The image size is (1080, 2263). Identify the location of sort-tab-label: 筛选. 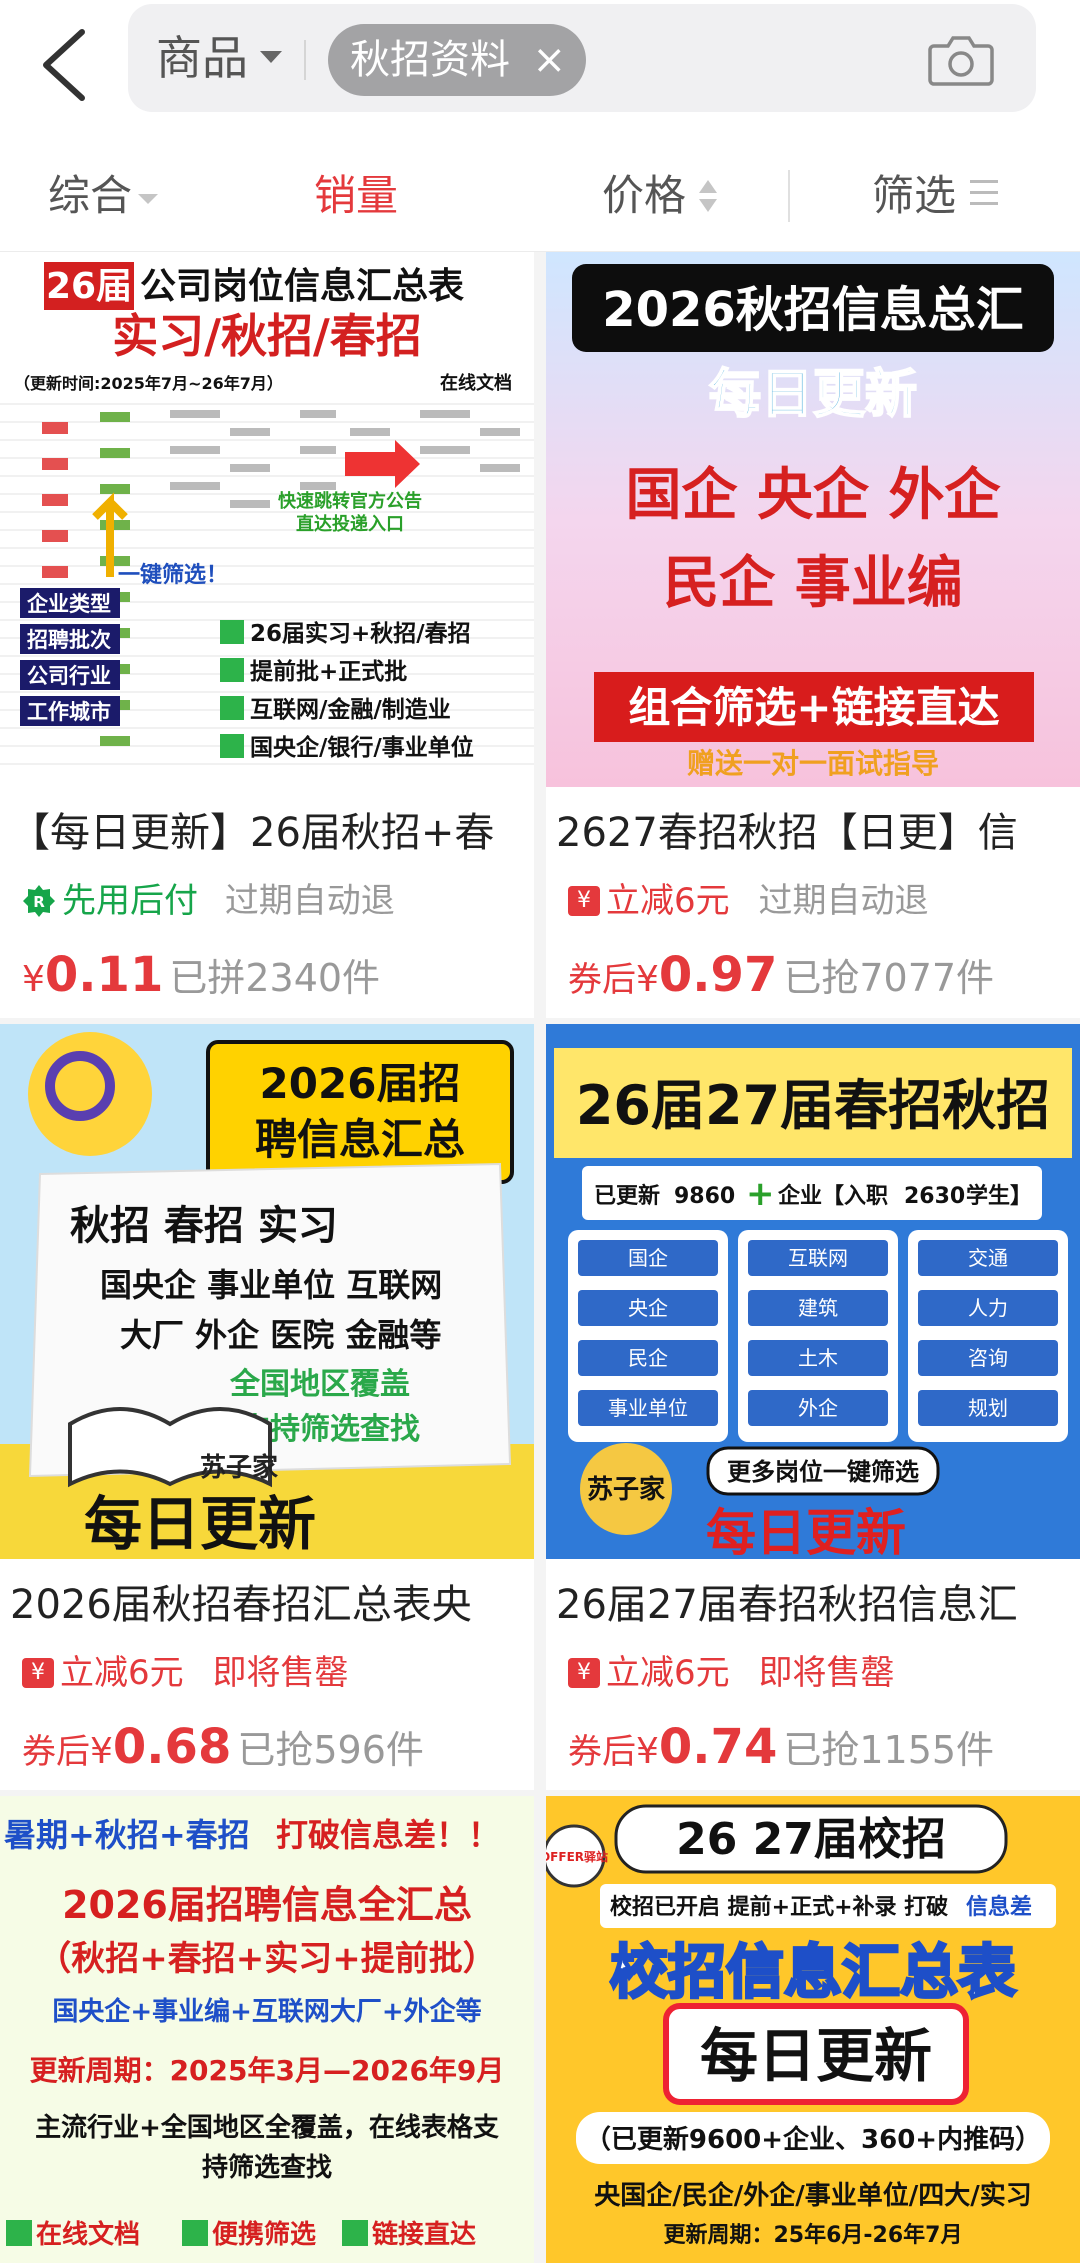
(914, 195).